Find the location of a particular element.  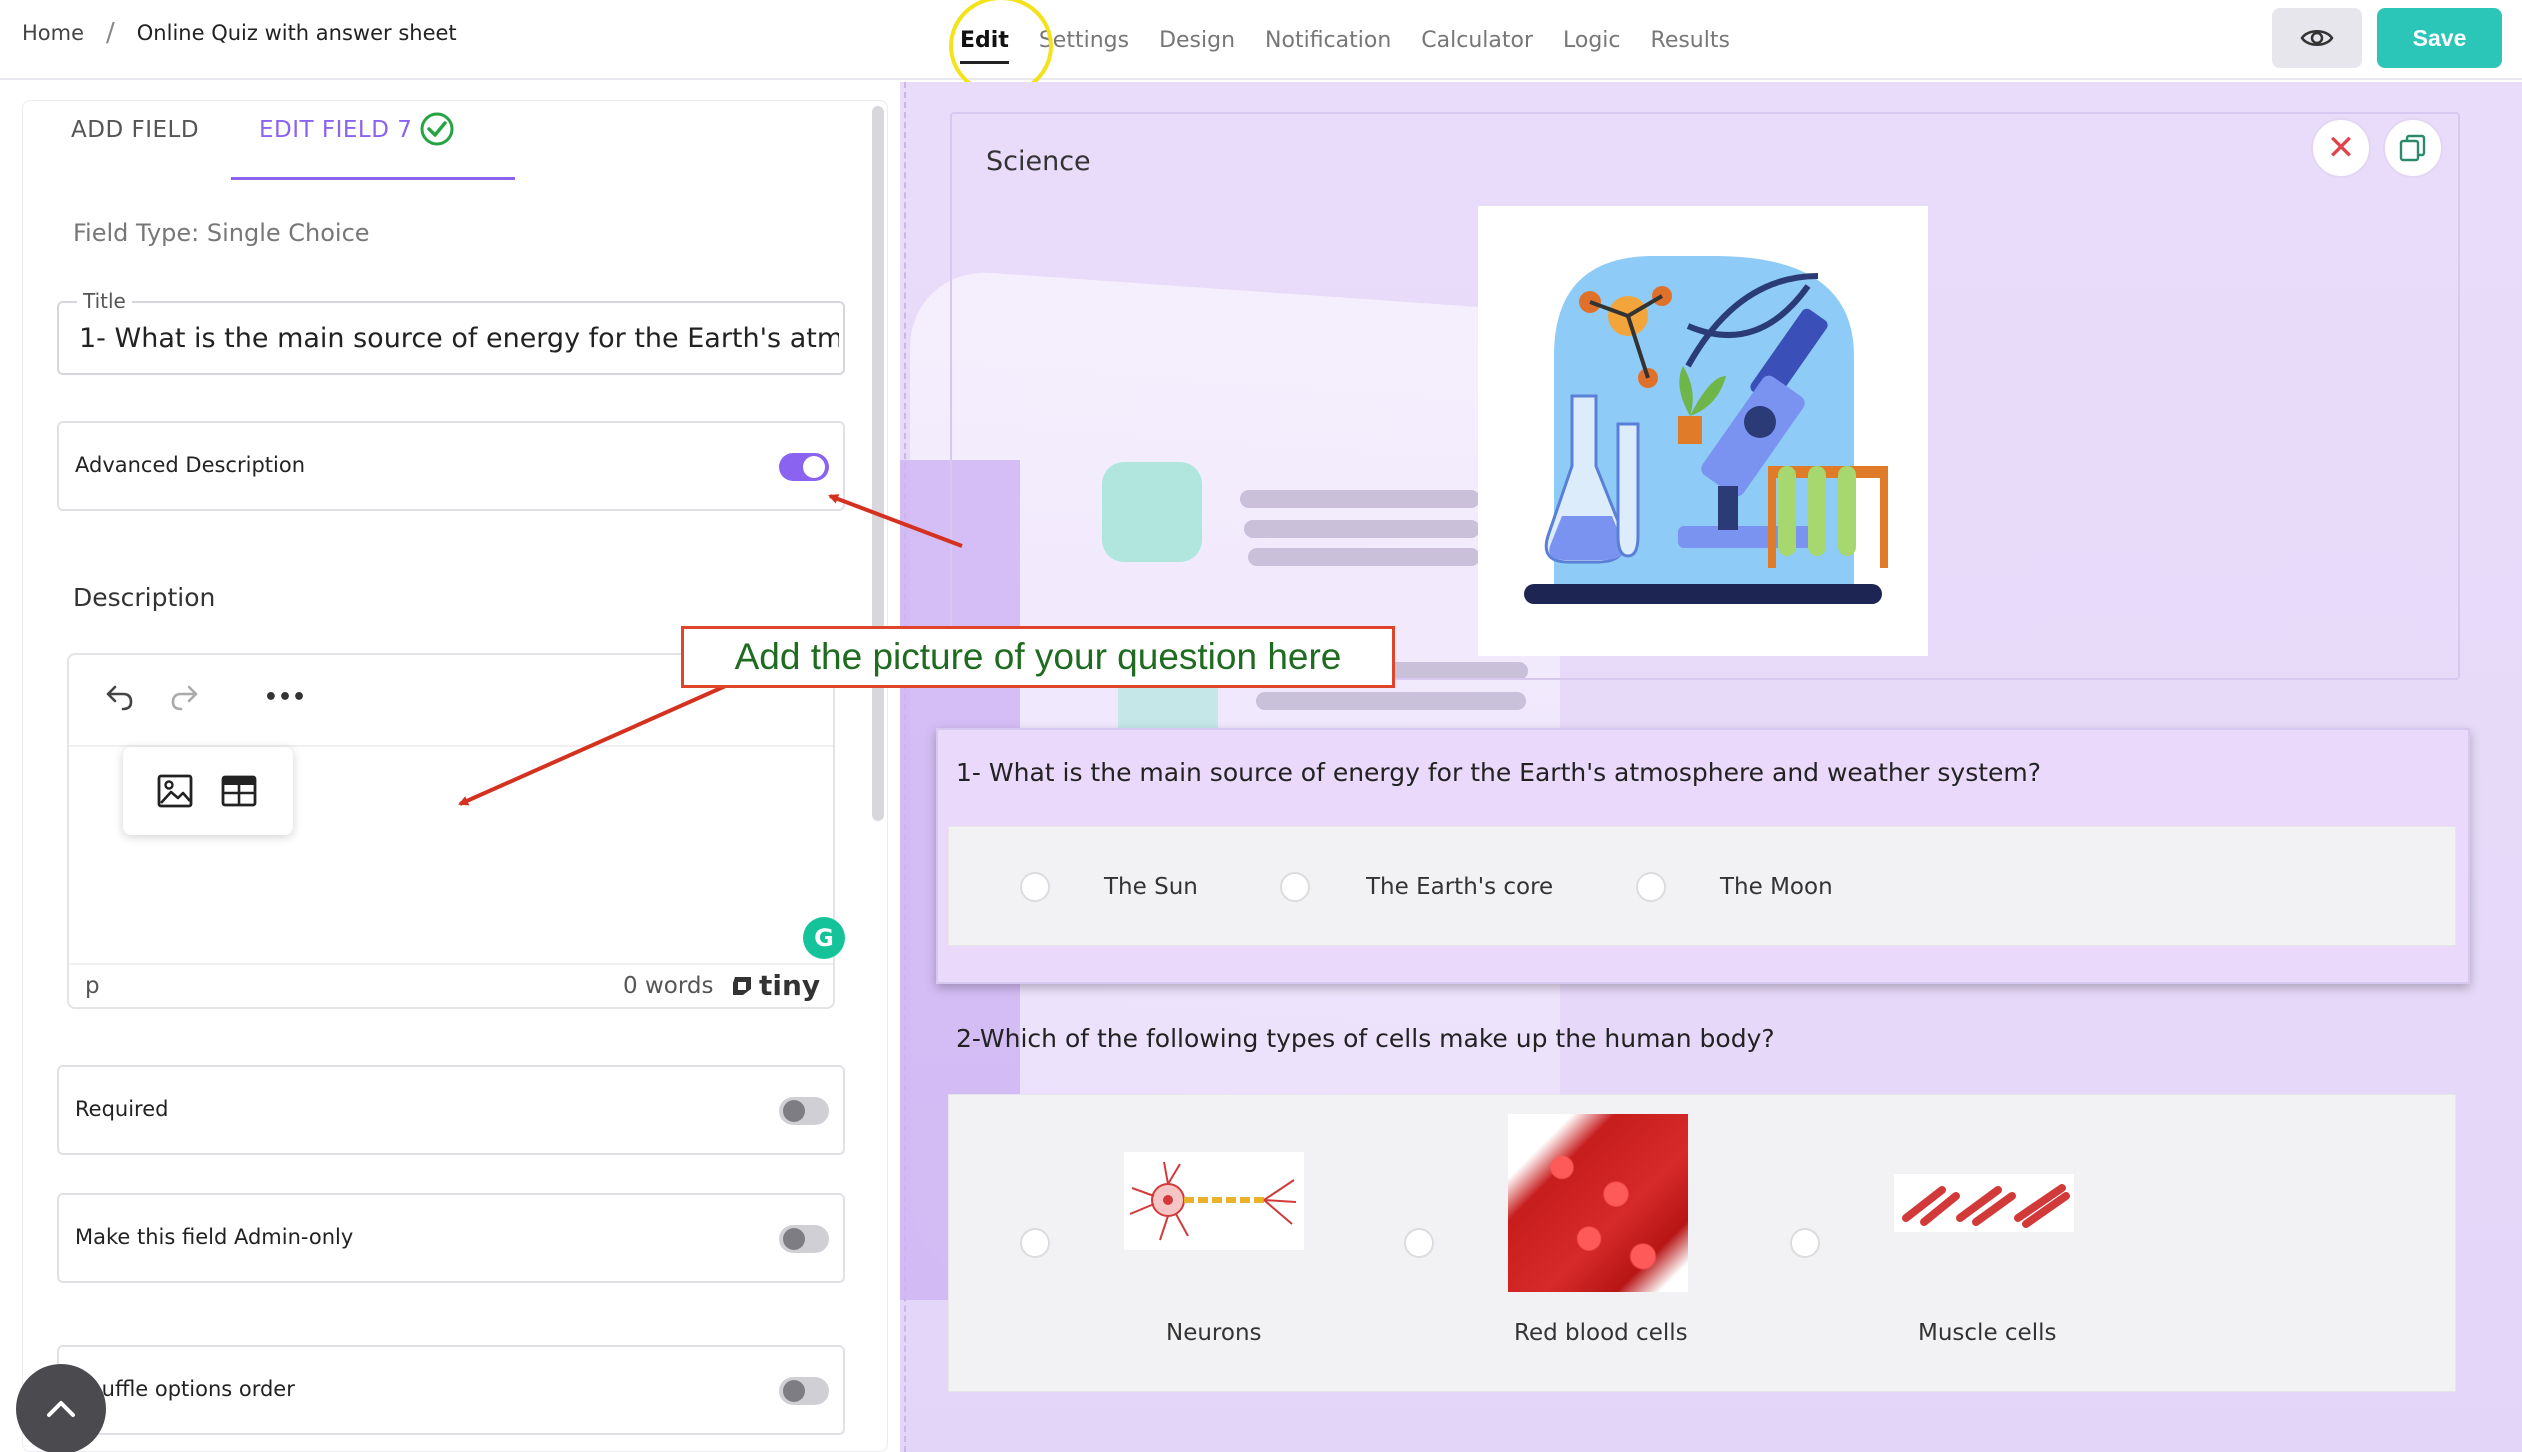

word-count: 0 words is located at coordinates (668, 986).